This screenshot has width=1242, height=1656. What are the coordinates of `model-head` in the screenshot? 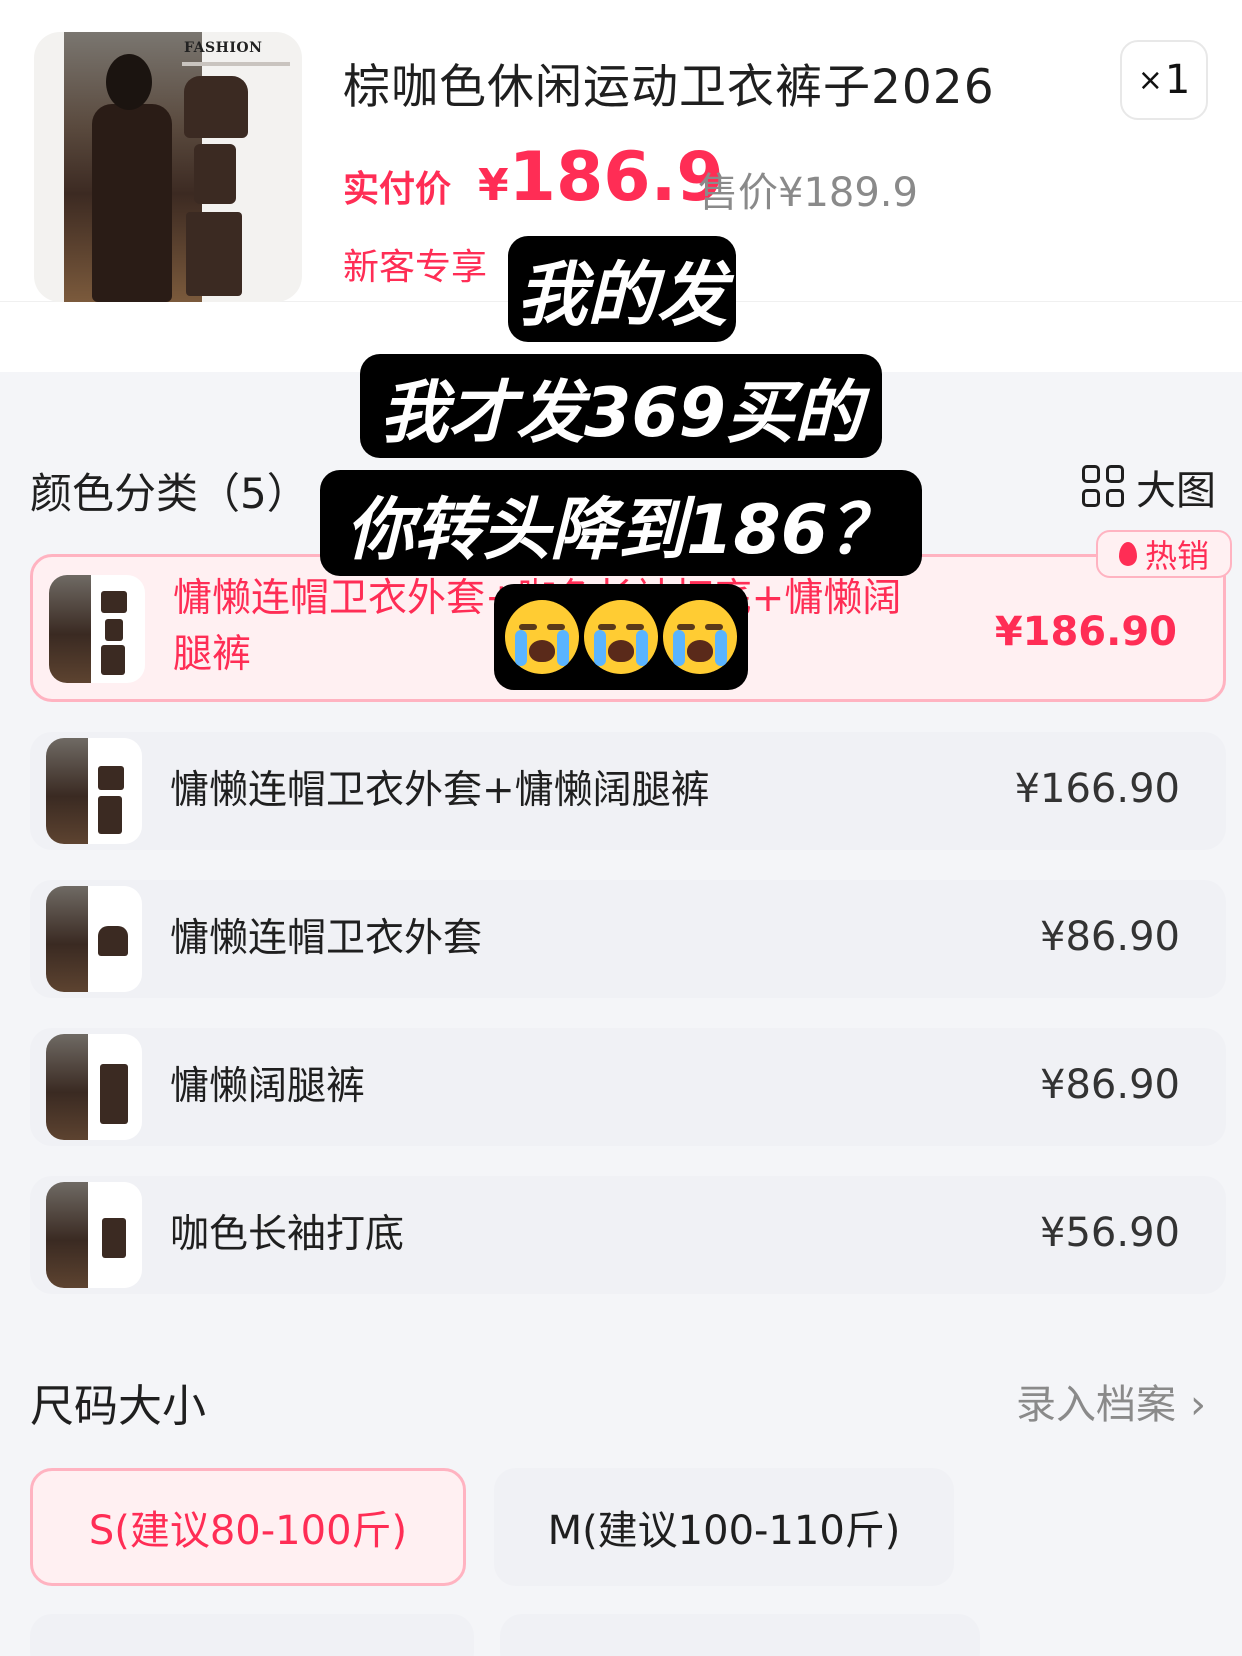 It's located at (129, 82).